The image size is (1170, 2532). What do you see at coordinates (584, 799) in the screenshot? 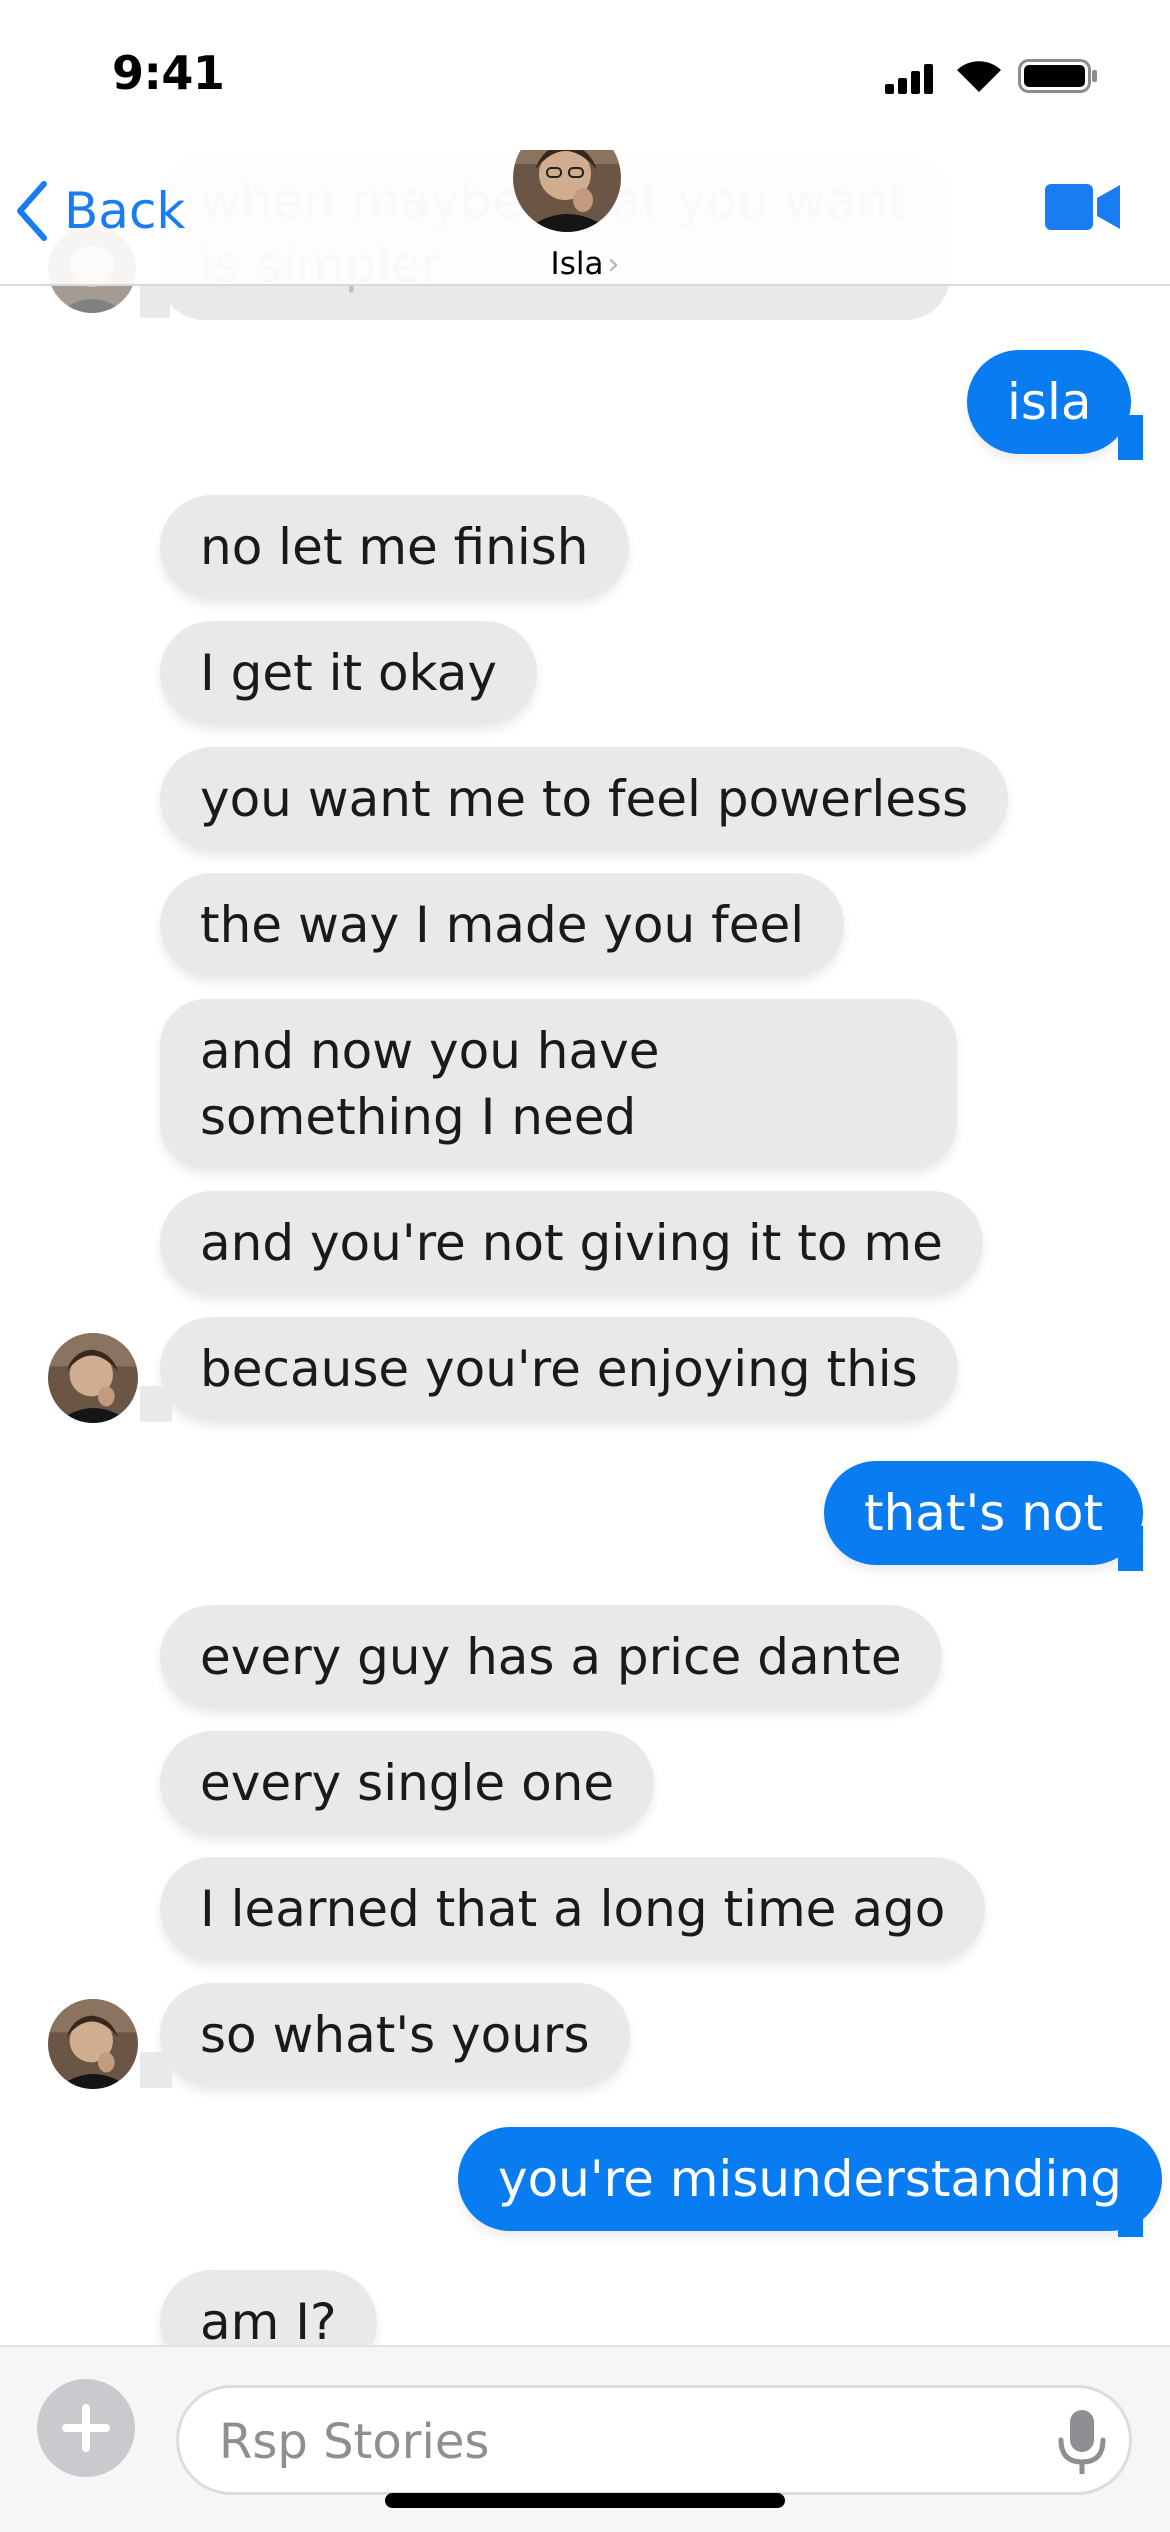
I see `incoming-message: you want me to feel powerless` at bounding box center [584, 799].